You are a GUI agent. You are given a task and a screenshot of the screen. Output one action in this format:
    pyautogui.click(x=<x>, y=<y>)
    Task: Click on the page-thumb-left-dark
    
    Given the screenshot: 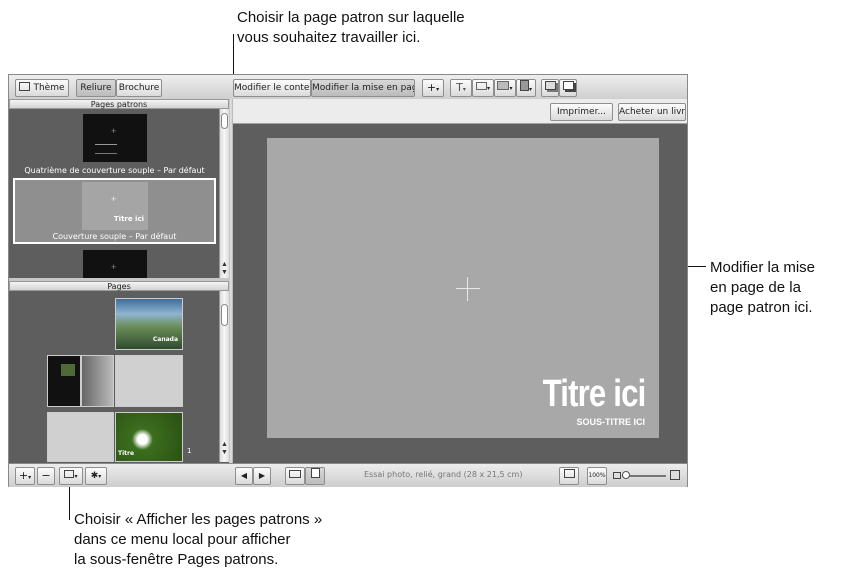 What is the action you would take?
    pyautogui.click(x=64, y=381)
    